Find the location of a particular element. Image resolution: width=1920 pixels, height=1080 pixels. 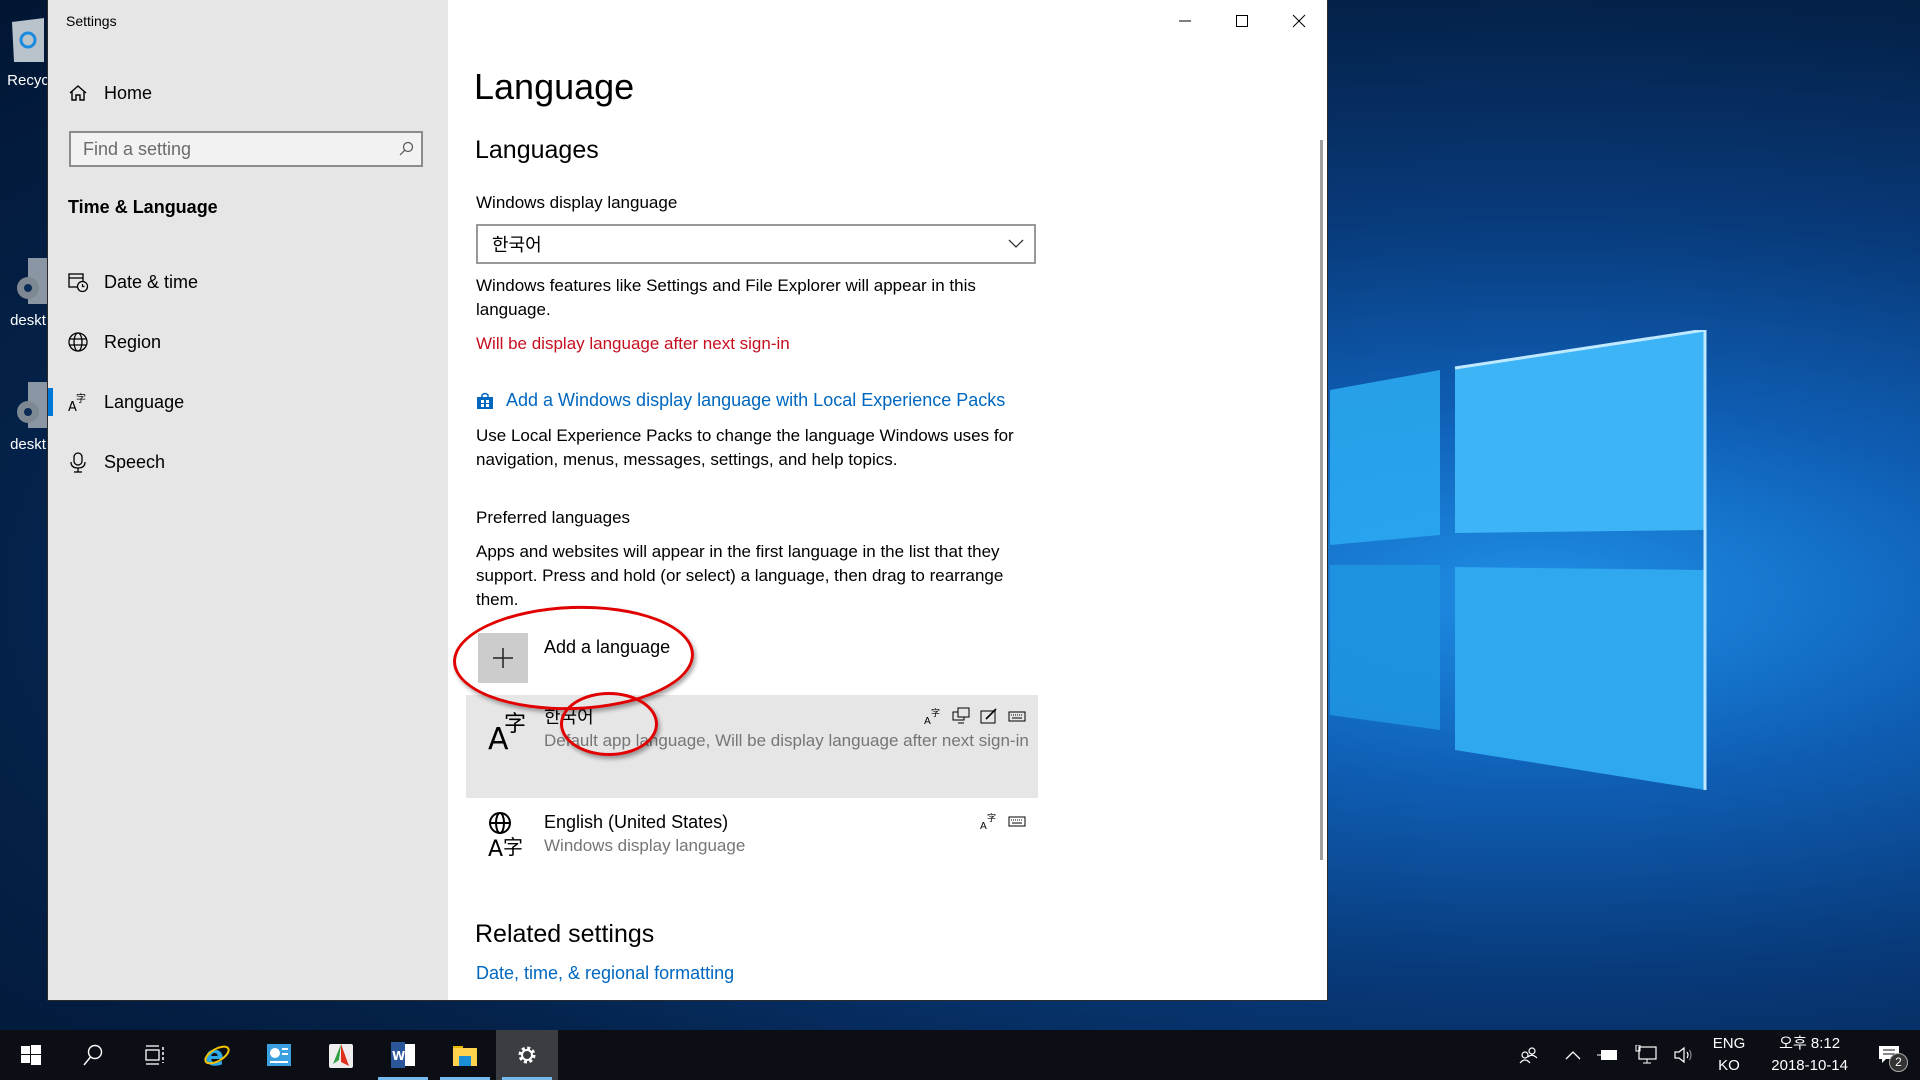

network-button is located at coordinates (1646, 1055).